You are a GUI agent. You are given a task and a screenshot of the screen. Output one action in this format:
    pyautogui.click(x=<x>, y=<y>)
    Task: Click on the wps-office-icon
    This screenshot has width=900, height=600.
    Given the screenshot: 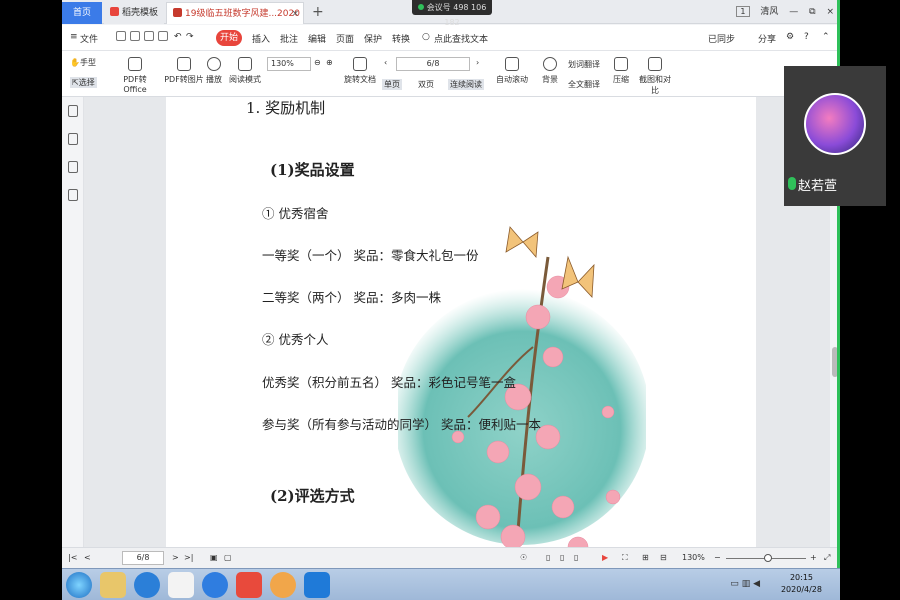 What is the action you would take?
    pyautogui.click(x=249, y=585)
    